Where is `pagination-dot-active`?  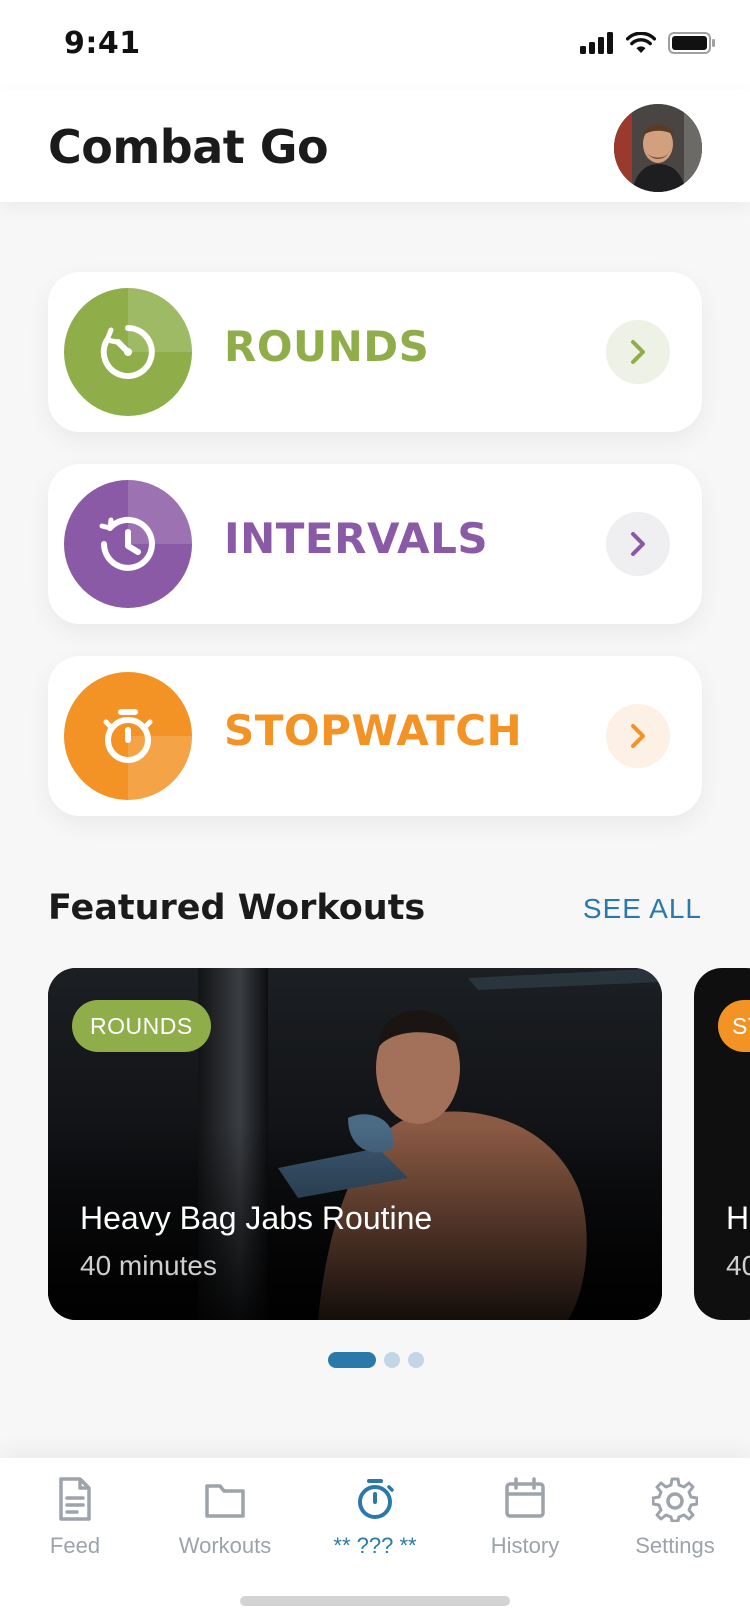 pagination-dot-active is located at coordinates (352, 1360).